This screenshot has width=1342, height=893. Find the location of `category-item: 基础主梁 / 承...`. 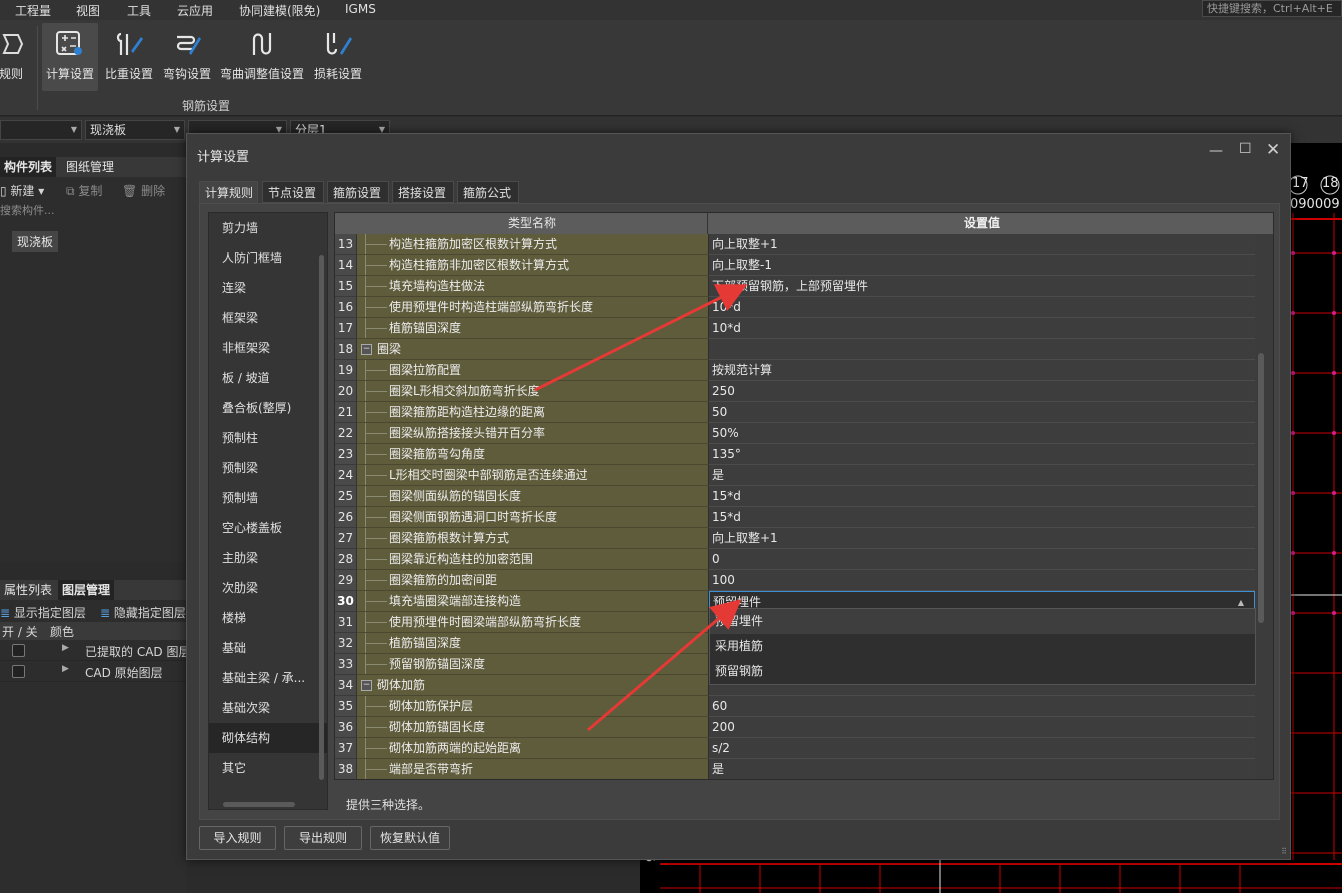

category-item: 基础主梁 / 承... is located at coordinates (268, 678).